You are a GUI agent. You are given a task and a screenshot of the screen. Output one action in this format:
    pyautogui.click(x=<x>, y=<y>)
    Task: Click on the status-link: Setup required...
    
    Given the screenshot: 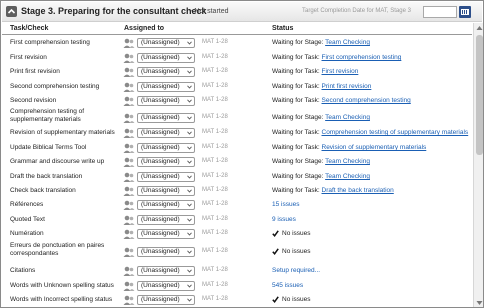 What is the action you would take?
    pyautogui.click(x=296, y=270)
    